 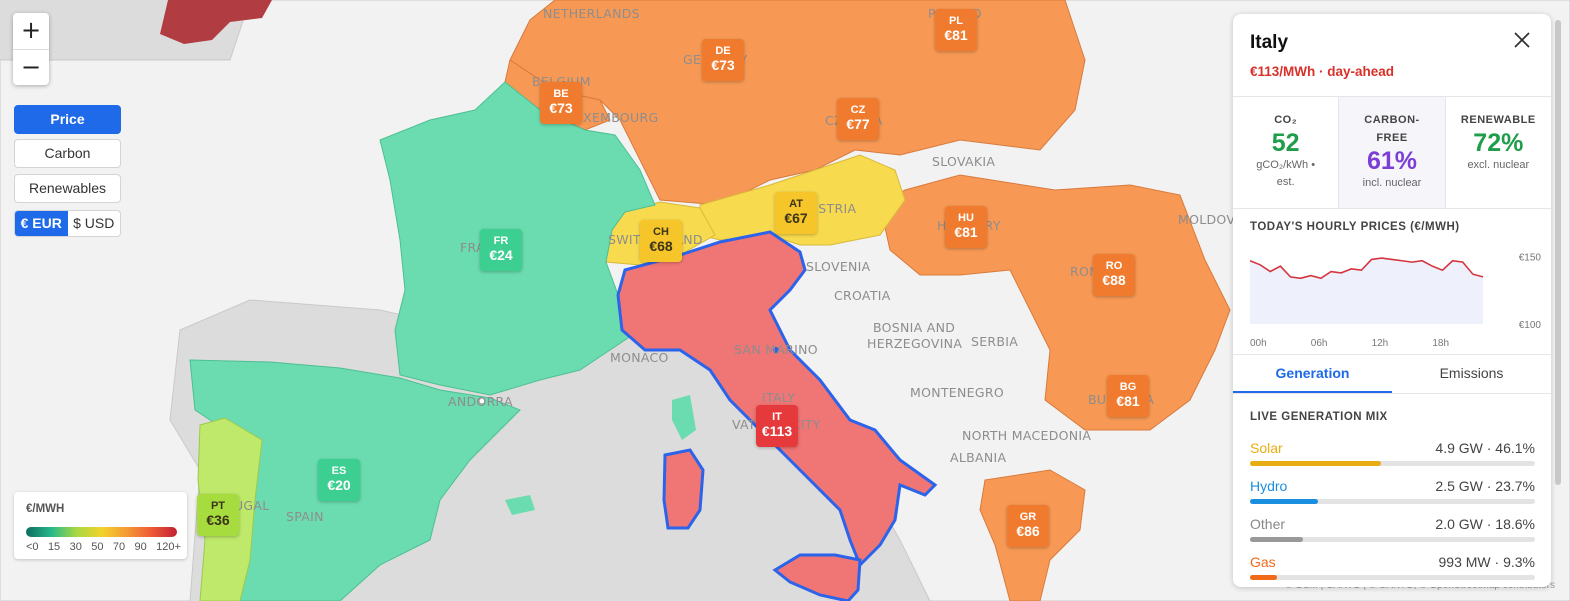 What do you see at coordinates (1530, 258) in the screenshot?
I see `y-tick-label: €150` at bounding box center [1530, 258].